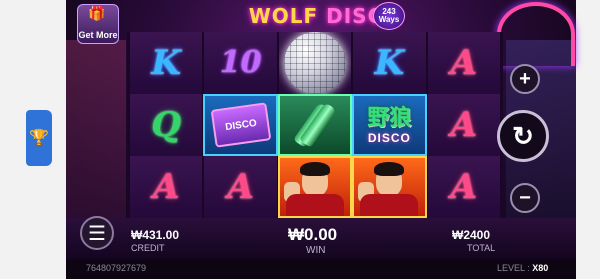  What do you see at coordinates (148, 248) in the screenshot?
I see `credit-label: CREDIT` at bounding box center [148, 248].